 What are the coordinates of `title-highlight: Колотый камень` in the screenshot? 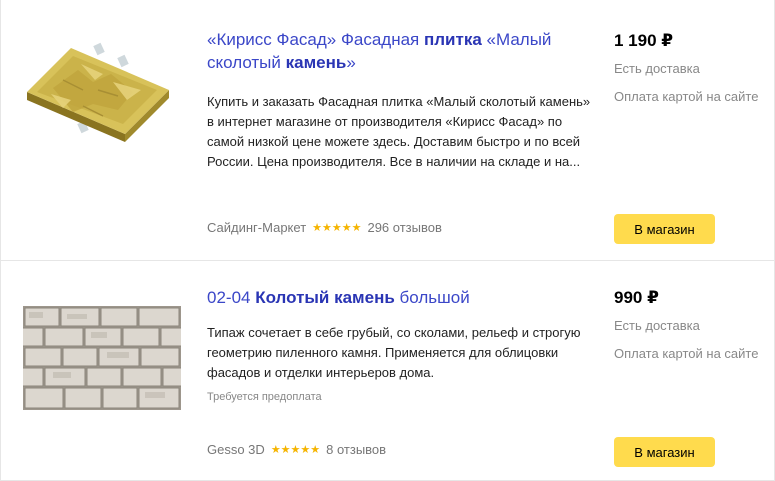 It's located at (325, 297).